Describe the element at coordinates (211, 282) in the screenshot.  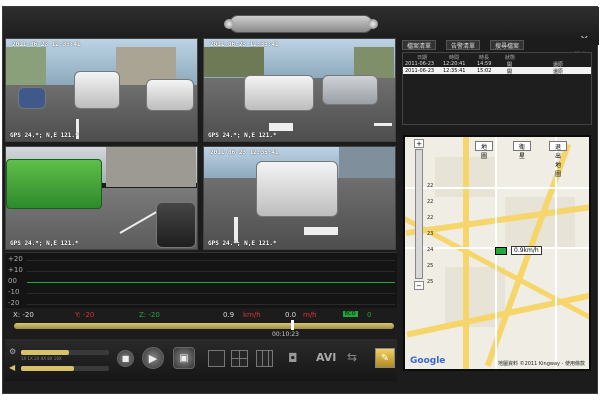
I see `gsensor-line` at that location.